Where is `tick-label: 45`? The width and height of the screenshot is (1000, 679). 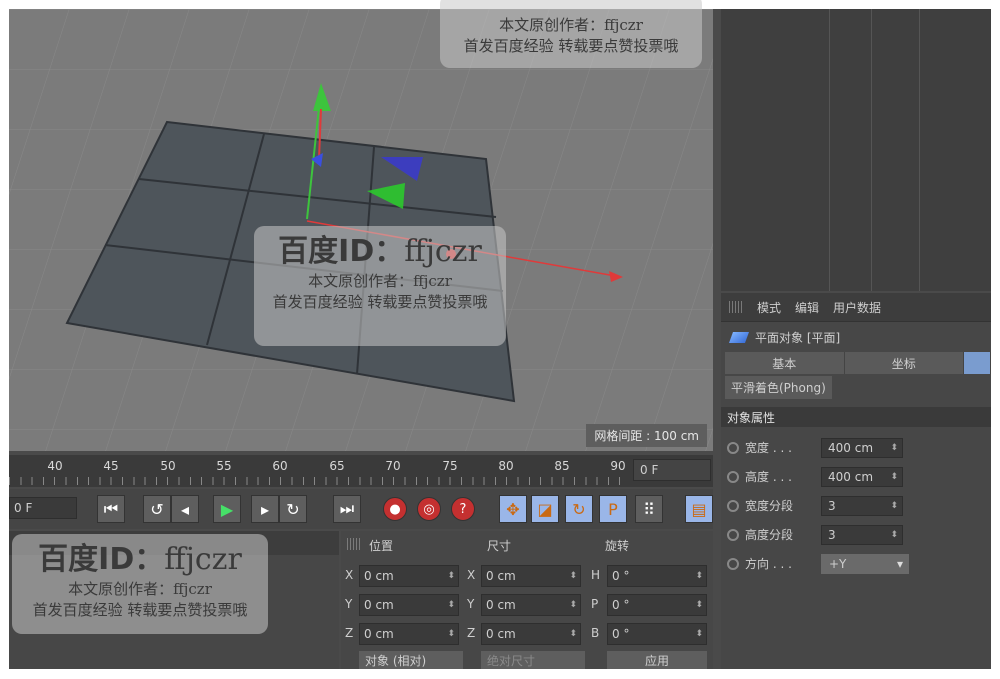 tick-label: 45 is located at coordinates (111, 466).